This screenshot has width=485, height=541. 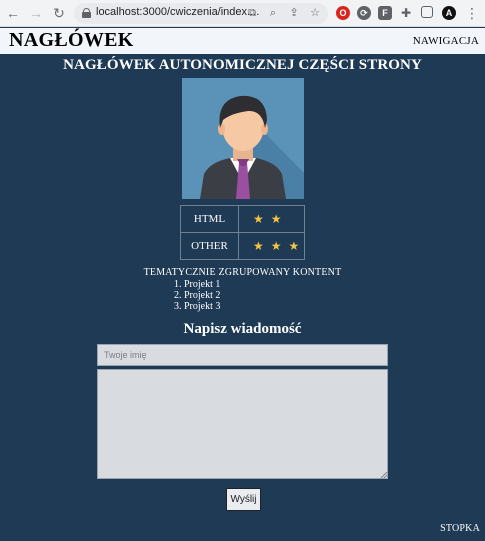 I want to click on table-row: OTHER ★ ★ ★, so click(x=242, y=246).